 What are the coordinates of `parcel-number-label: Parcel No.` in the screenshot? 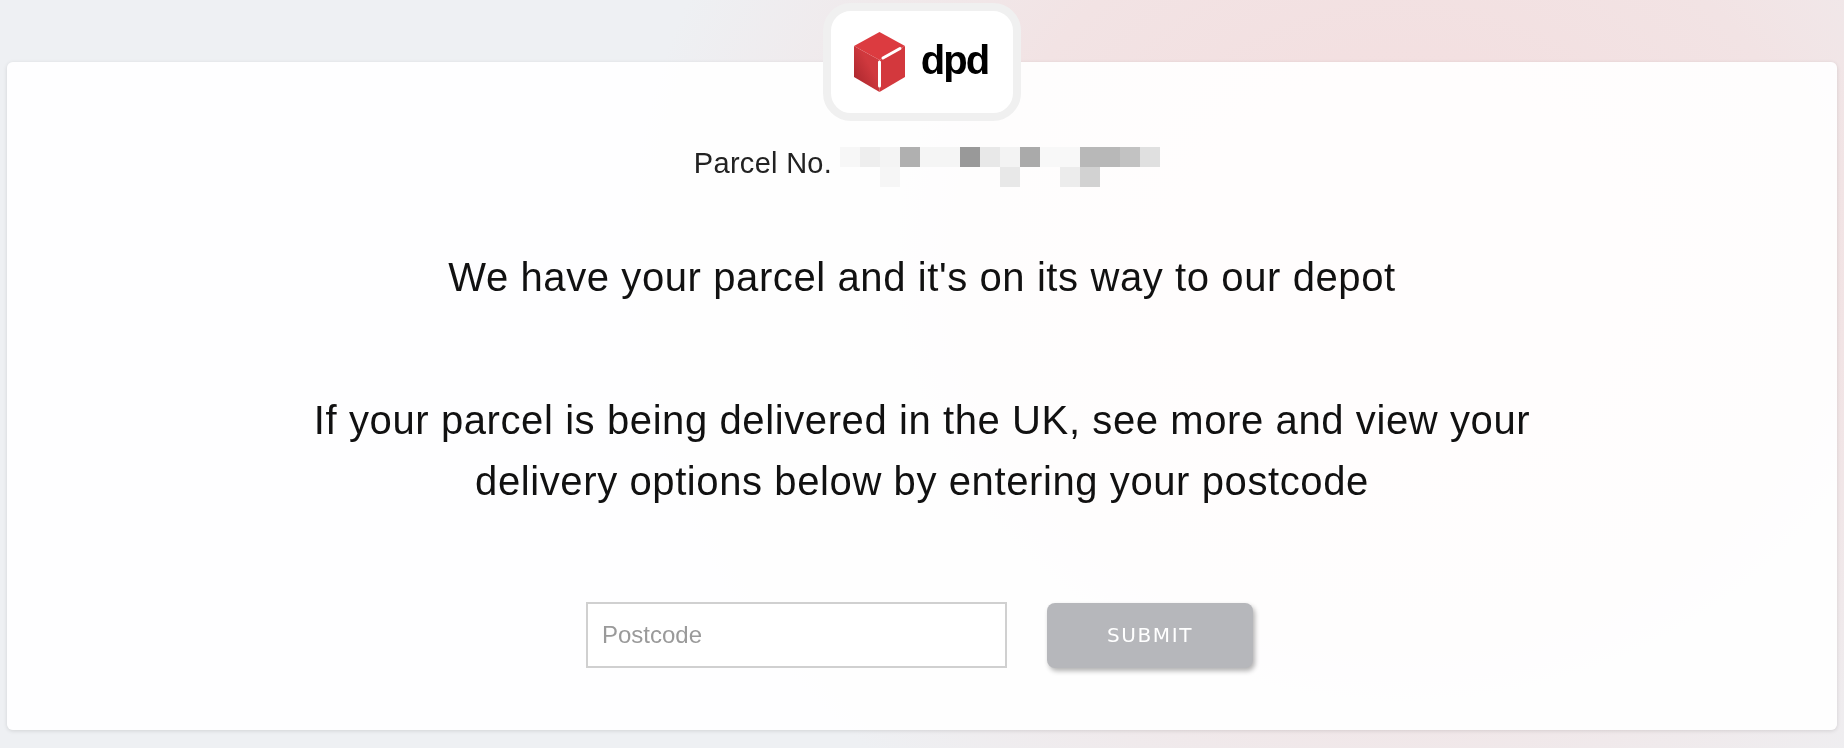 It's located at (763, 163).